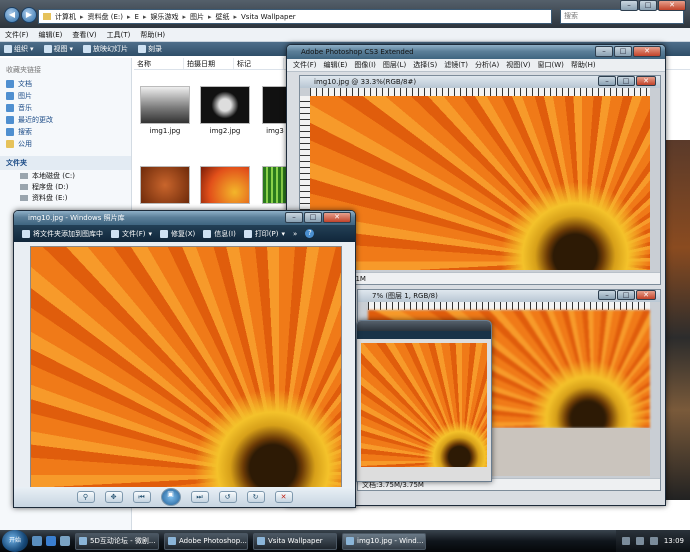 The width and height of the screenshot is (690, 552). I want to click on folders-header: 文件夹, so click(65, 163).